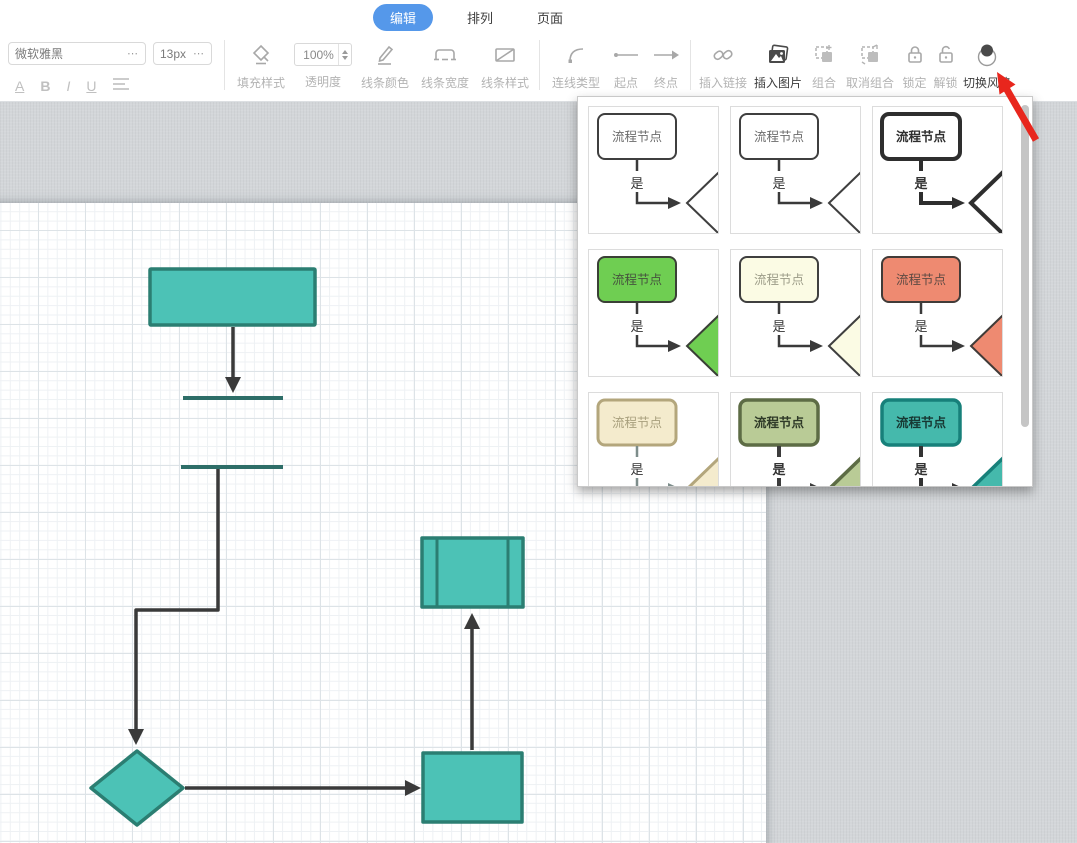 This screenshot has width=1077, height=843. I want to click on start-point-button: 起点, so click(626, 67).